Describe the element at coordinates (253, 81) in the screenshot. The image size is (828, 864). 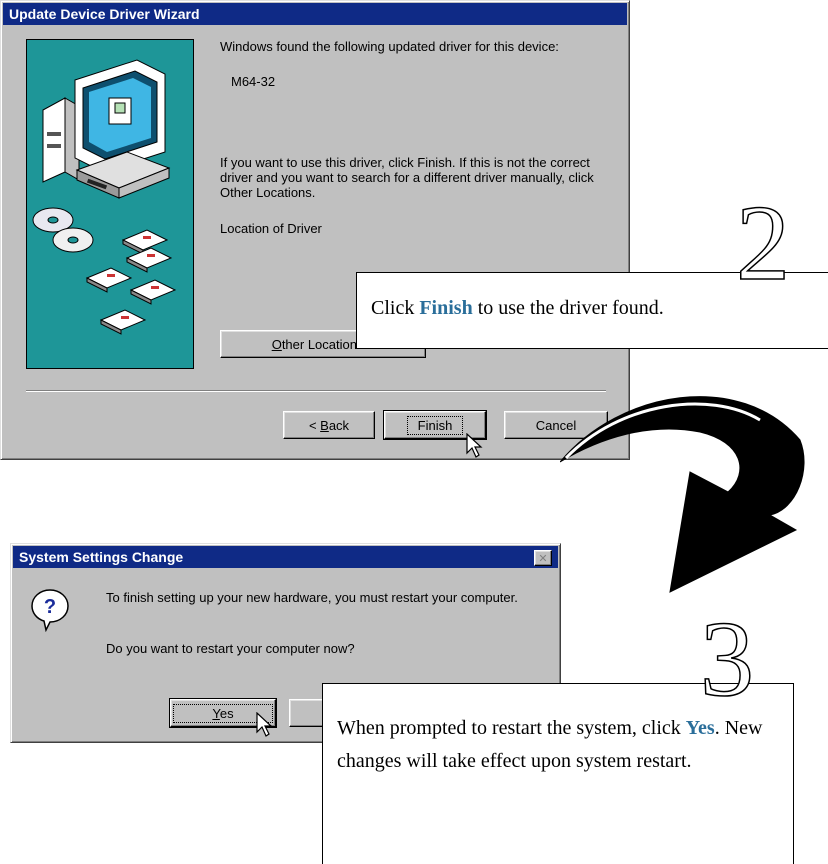
I see `driver-name: M64-32` at that location.